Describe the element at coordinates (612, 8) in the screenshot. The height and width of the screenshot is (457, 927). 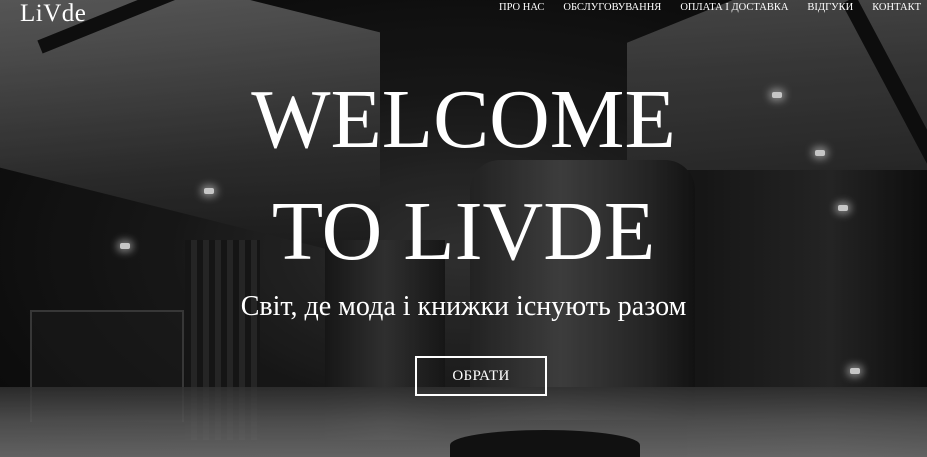
I see `nav-link-service: ОБСЛУГОВУВАННЯ` at that location.